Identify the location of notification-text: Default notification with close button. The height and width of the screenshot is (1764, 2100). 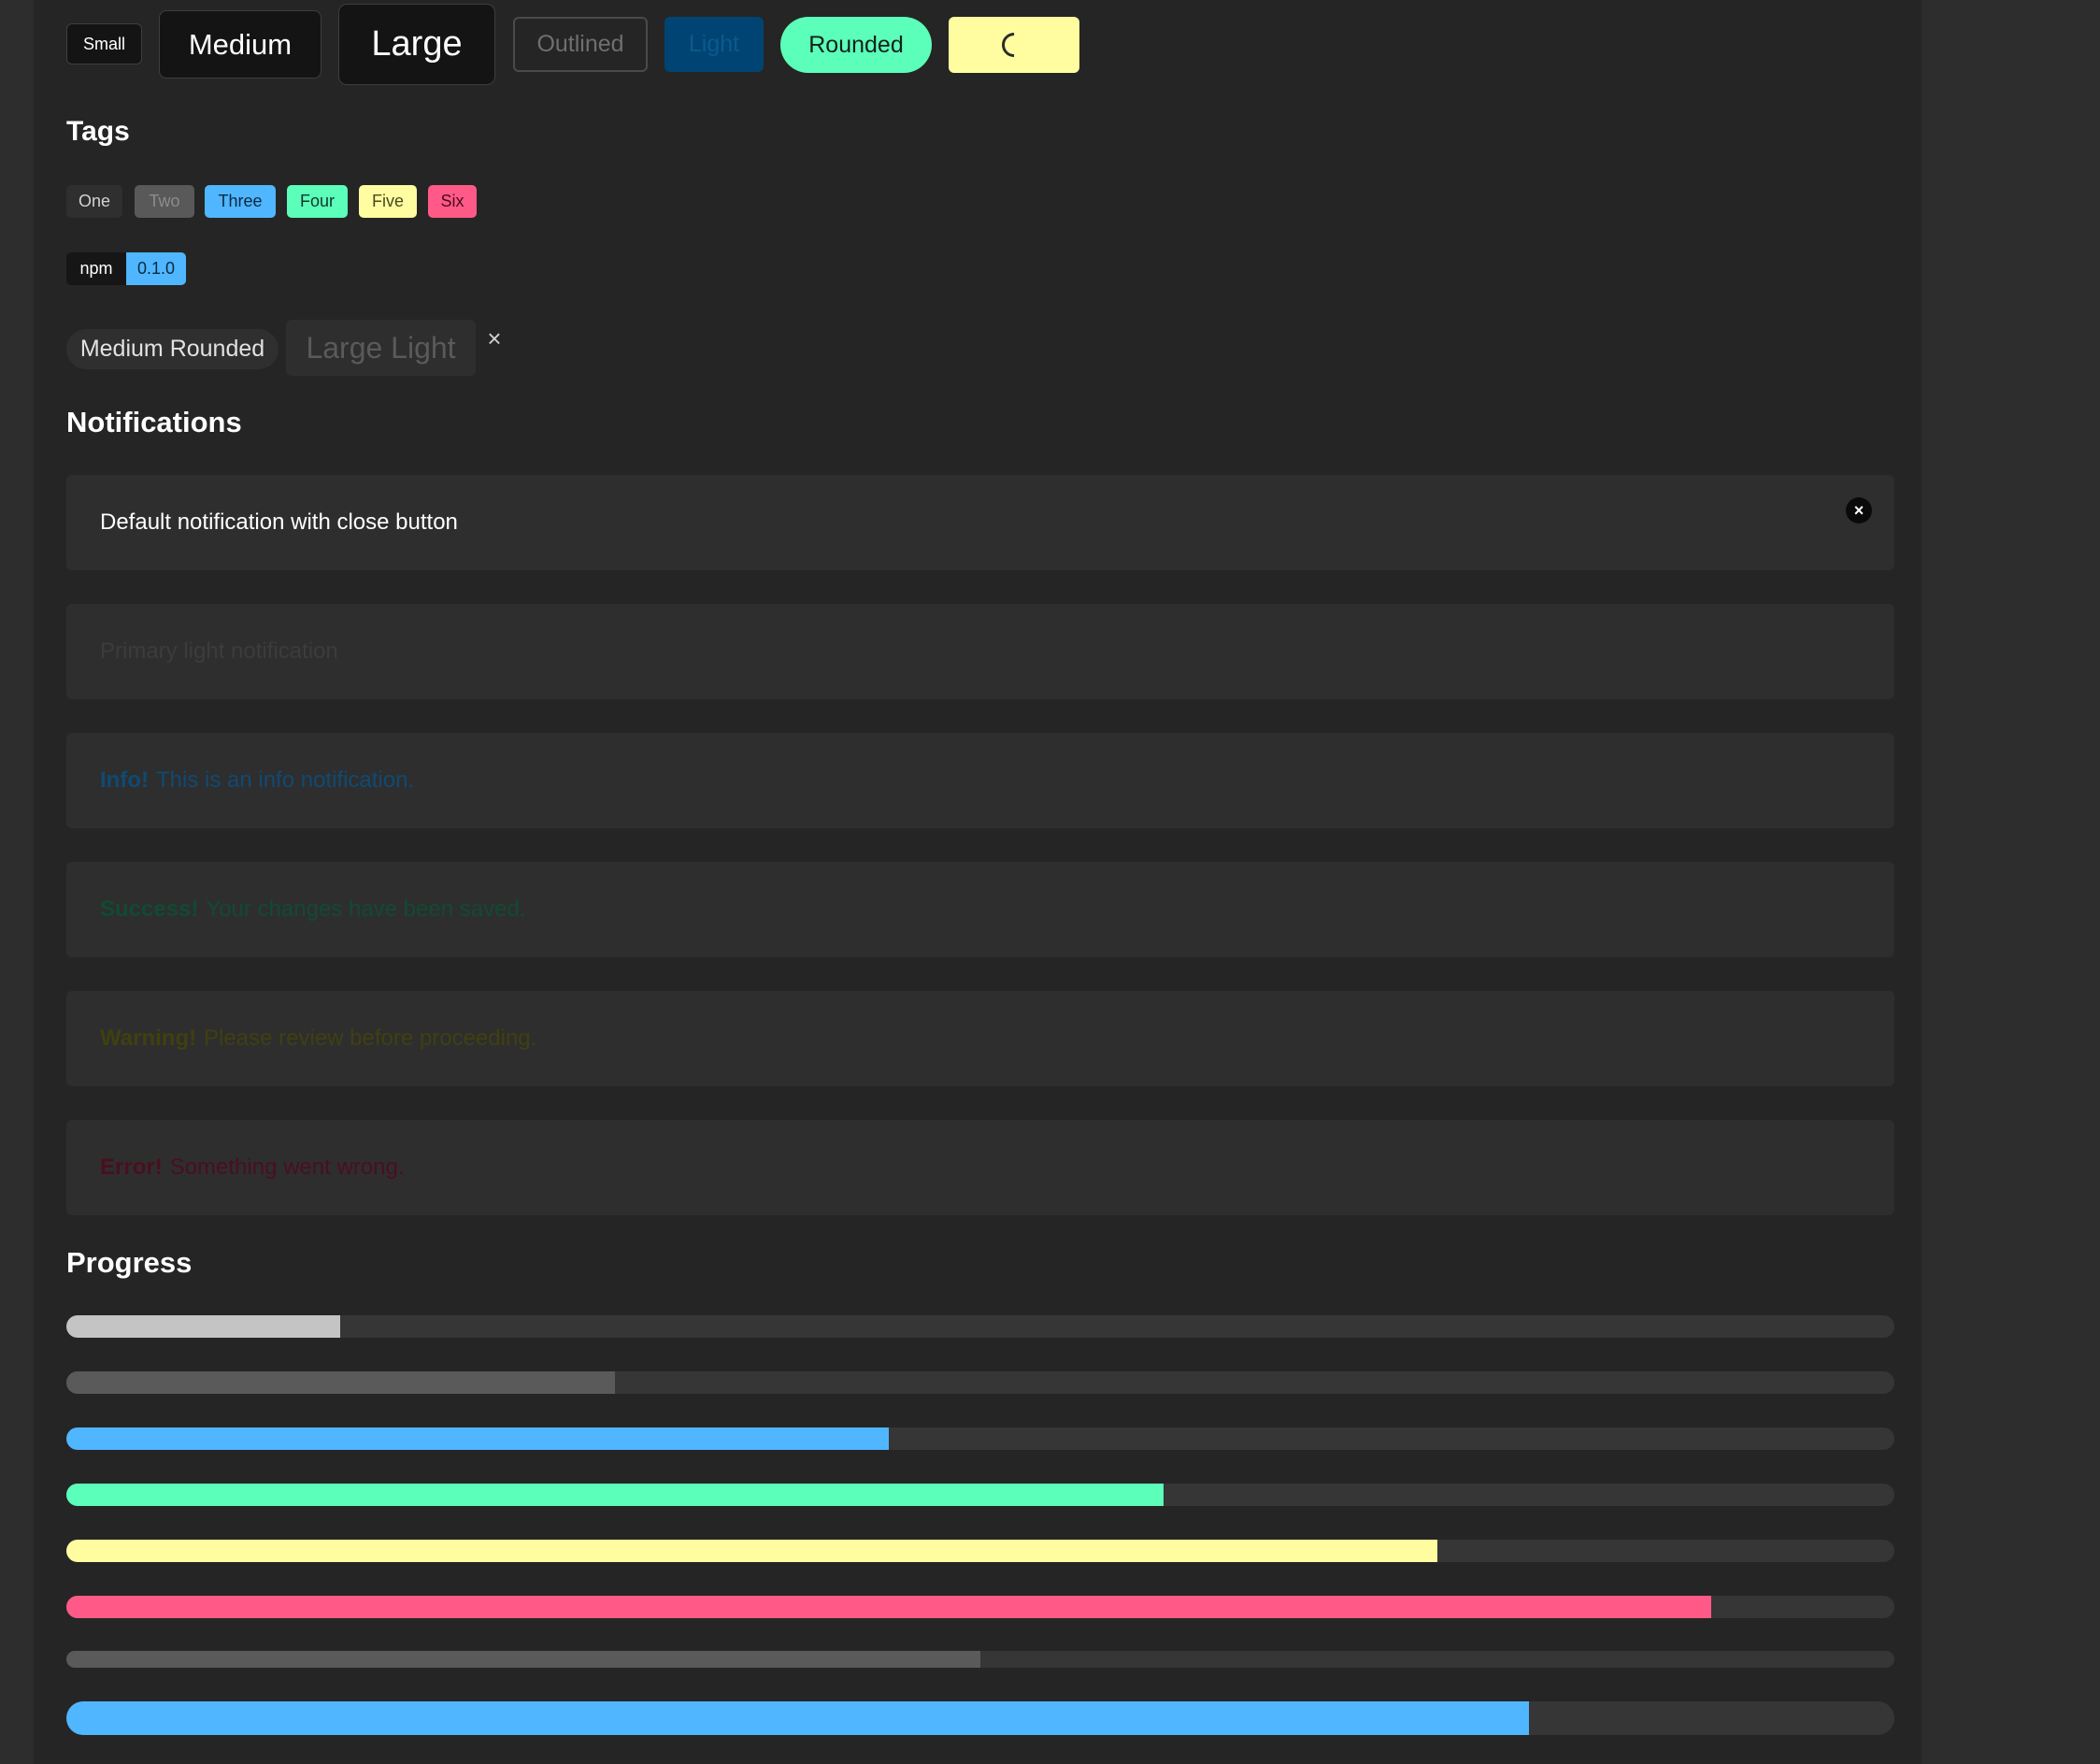
(279, 522).